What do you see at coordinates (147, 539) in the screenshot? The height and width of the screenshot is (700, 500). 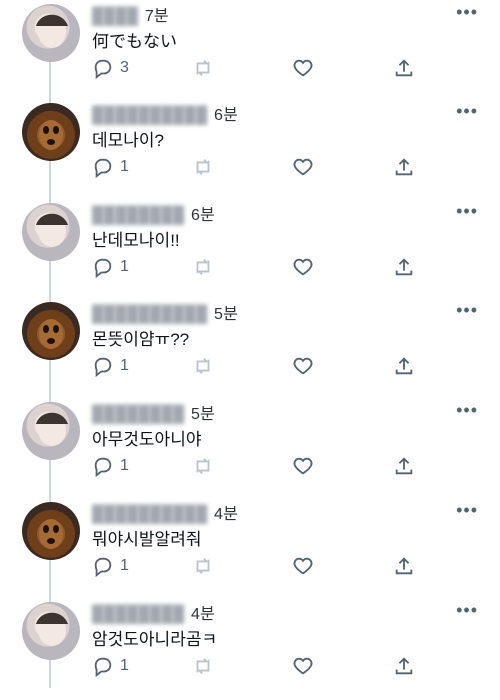 I see `tweet-text: 뭐야시발알려줘` at bounding box center [147, 539].